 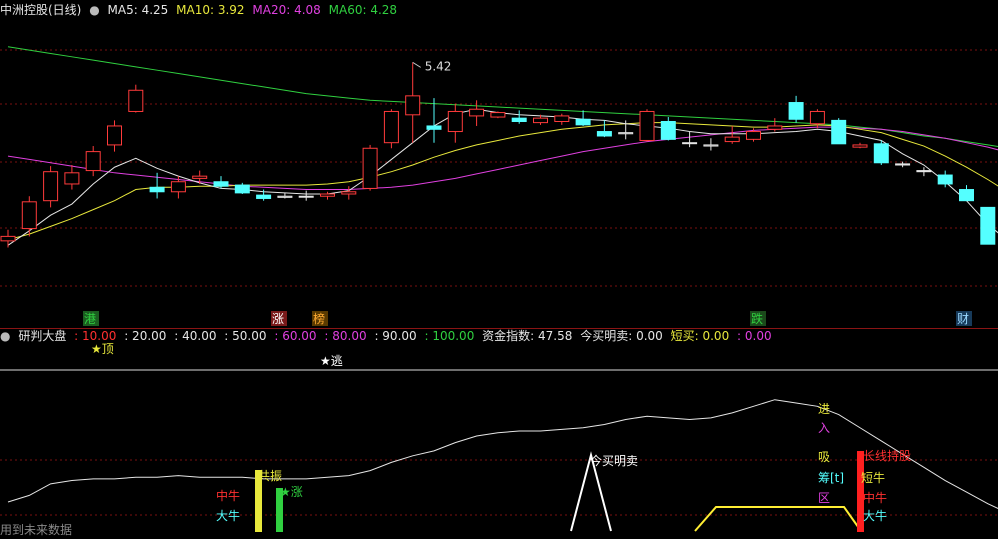 What do you see at coordinates (291, 491) in the screenshot?
I see `rise-label: ★涨` at bounding box center [291, 491].